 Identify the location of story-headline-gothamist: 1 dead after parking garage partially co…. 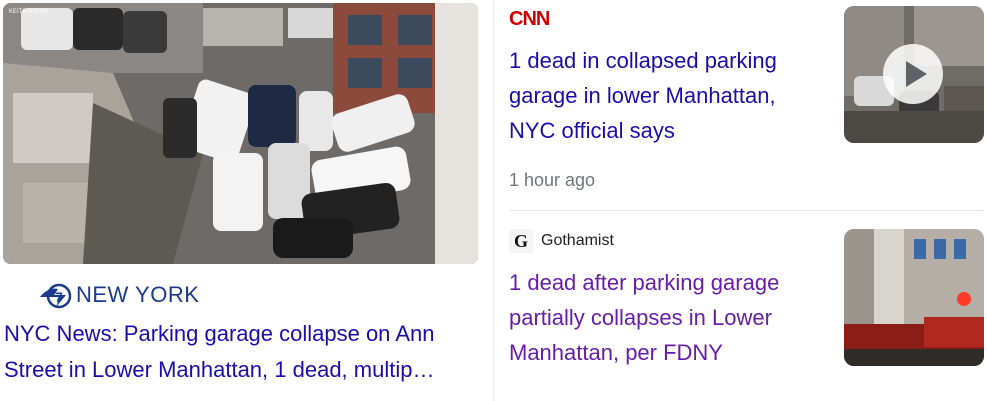
(664, 317).